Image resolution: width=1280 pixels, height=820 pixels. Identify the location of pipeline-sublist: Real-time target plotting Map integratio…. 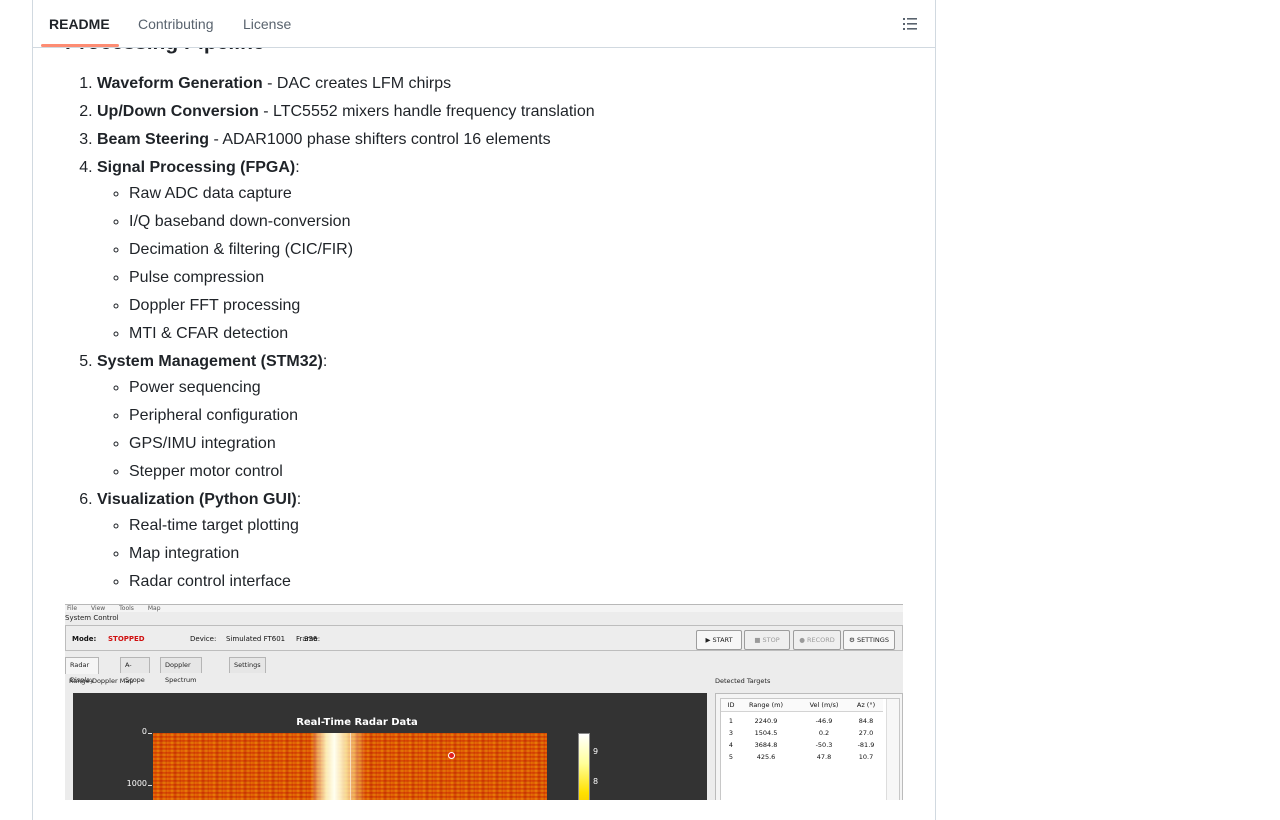
(516, 554).